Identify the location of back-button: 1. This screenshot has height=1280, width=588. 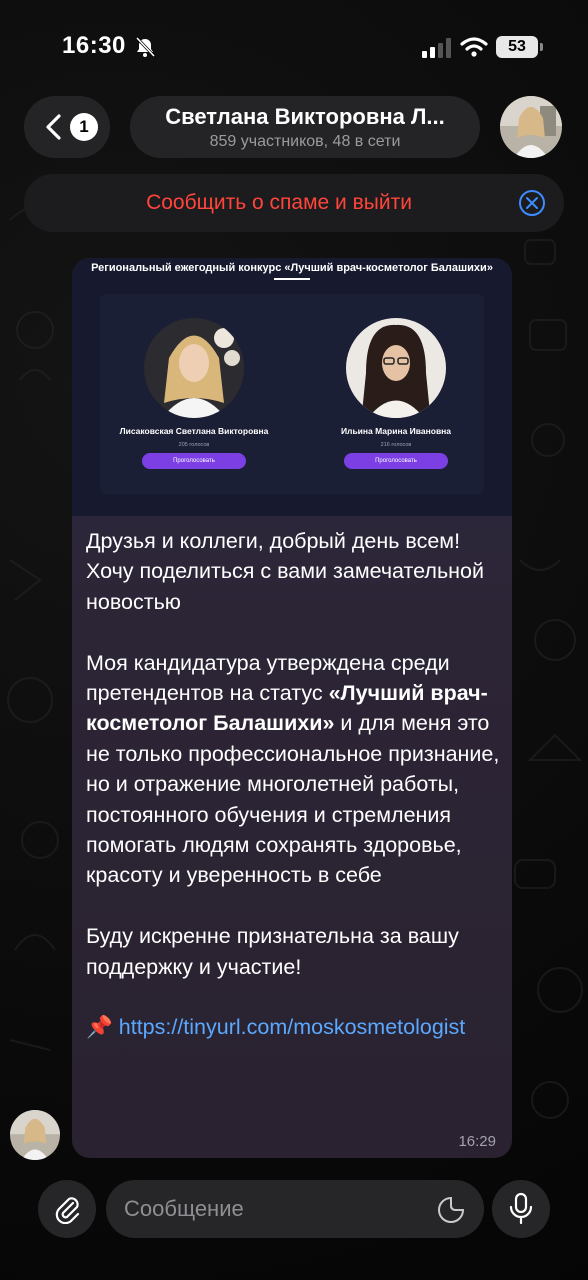
(67, 127).